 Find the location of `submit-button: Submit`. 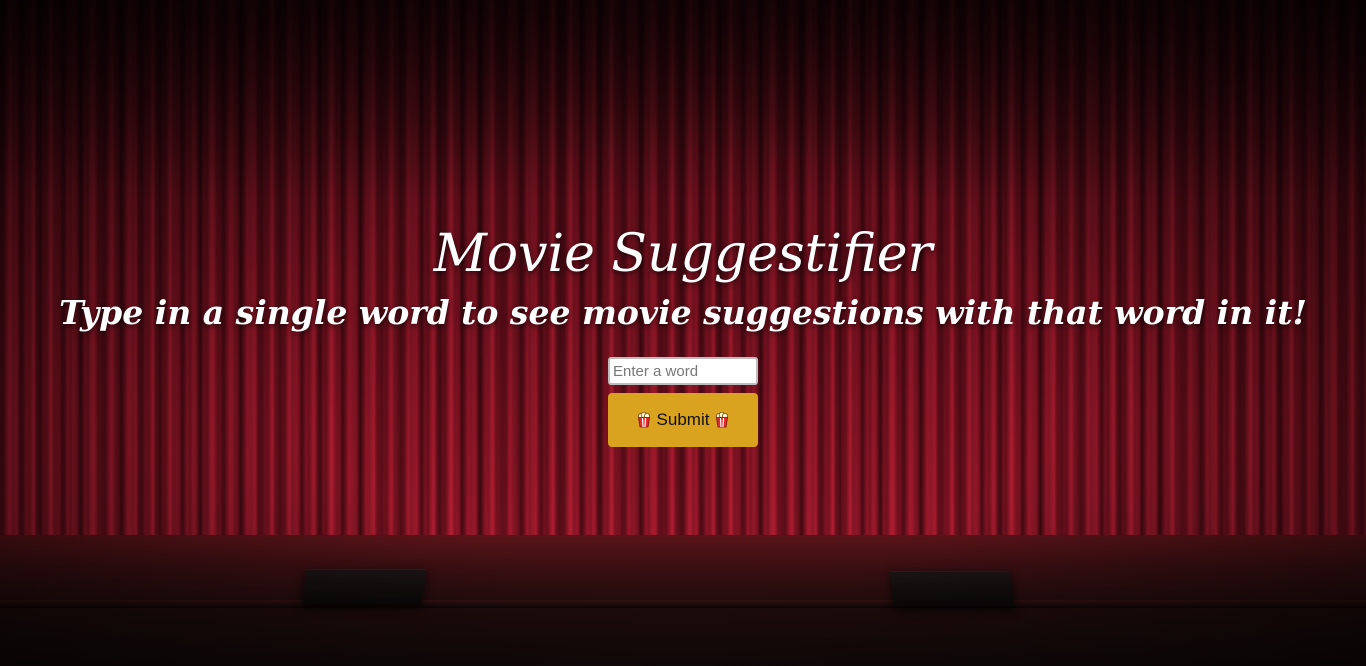

submit-button: Submit is located at coordinates (683, 420).